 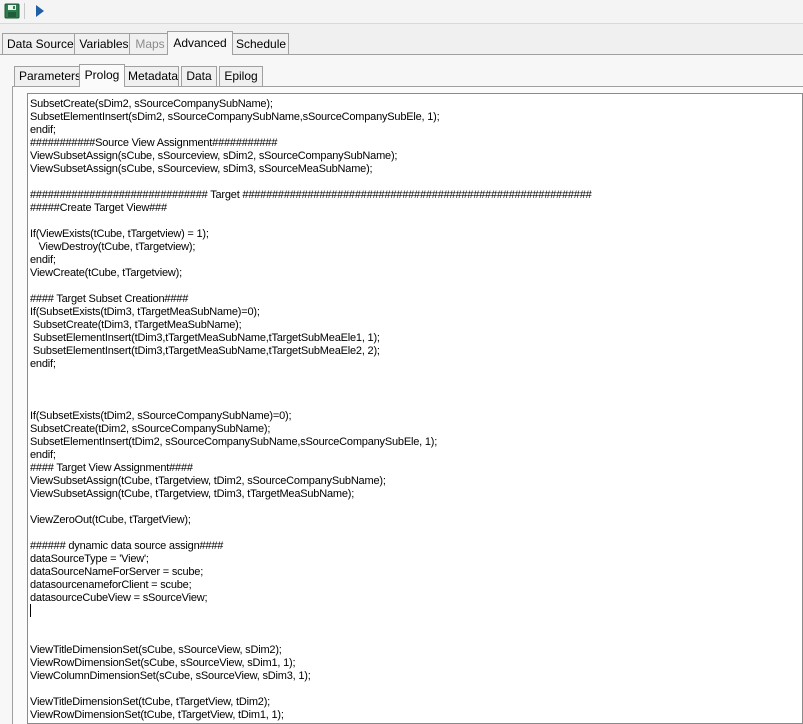 I want to click on toolbar, so click(x=401, y=12).